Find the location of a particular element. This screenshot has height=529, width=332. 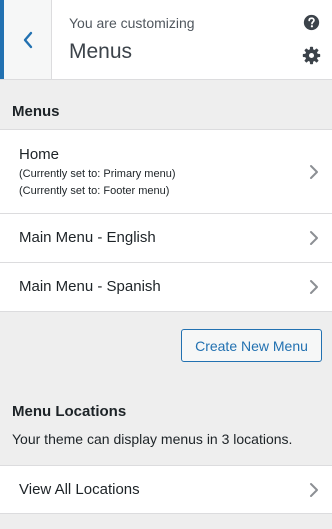

create-new-menu-button: Create New Menu is located at coordinates (251, 345).